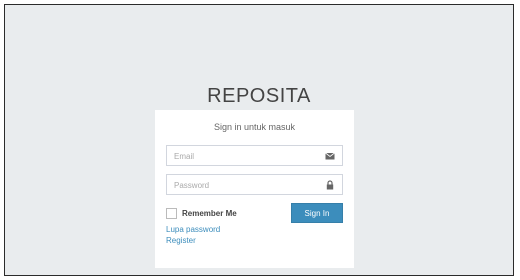  I want to click on remember-me: Remember Me, so click(201, 213).